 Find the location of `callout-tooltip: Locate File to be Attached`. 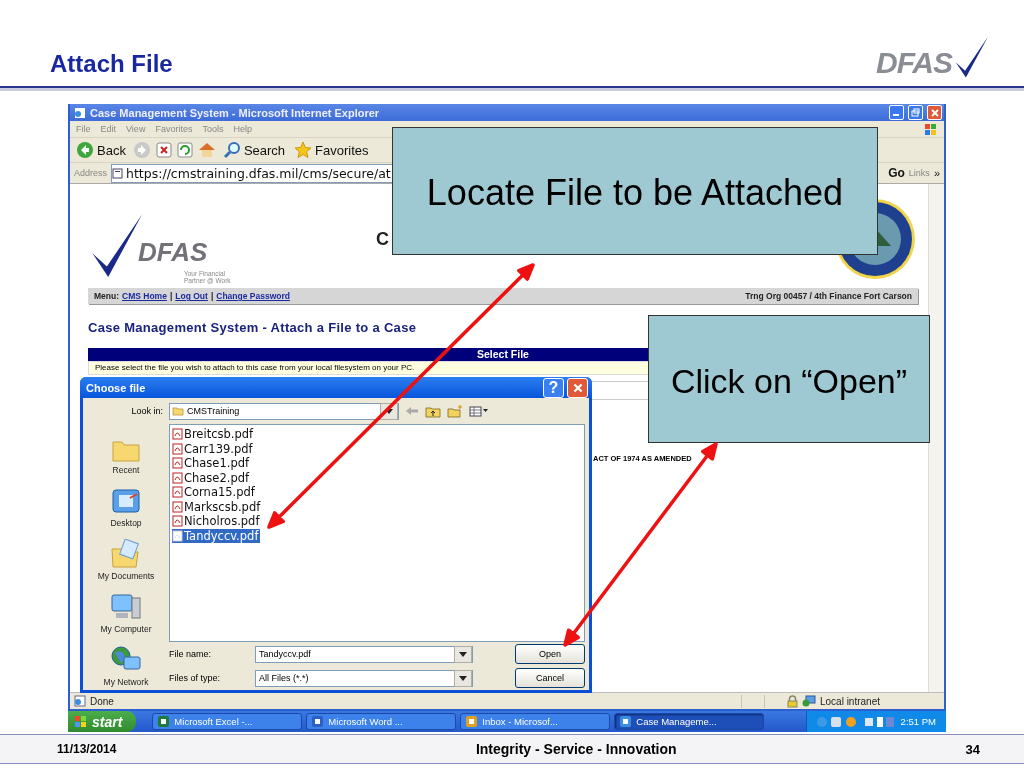

callout-tooltip: Locate File to be Attached is located at coordinates (635, 191).